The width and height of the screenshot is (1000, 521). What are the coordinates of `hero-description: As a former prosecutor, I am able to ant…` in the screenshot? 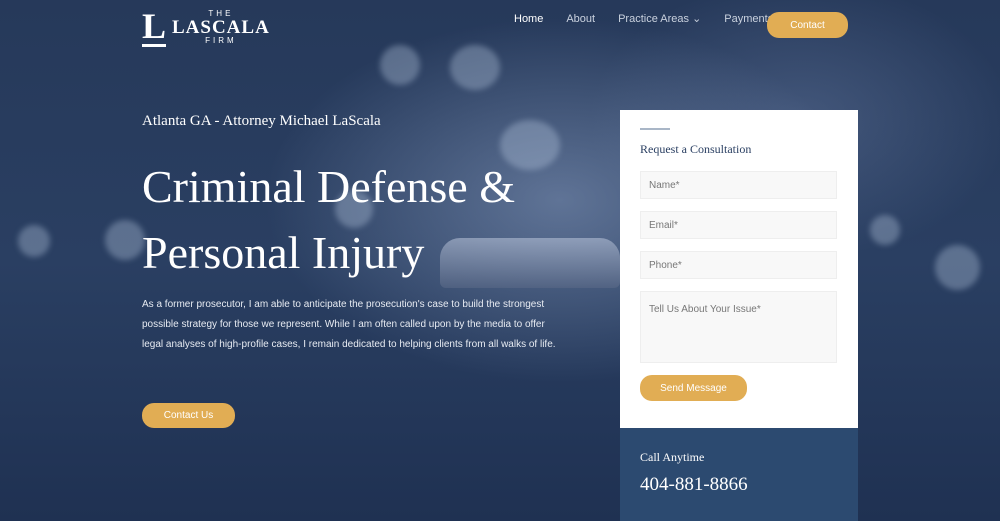 It's located at (349, 324).